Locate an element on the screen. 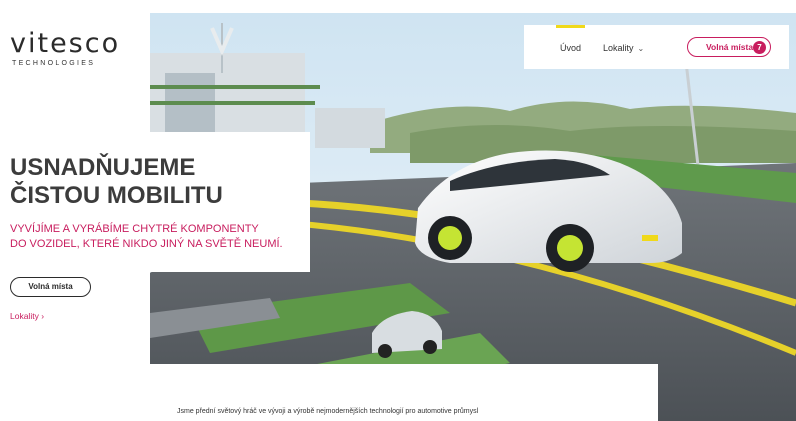 The image size is (796, 421). locations-link: Lokality › is located at coordinates (27, 316).